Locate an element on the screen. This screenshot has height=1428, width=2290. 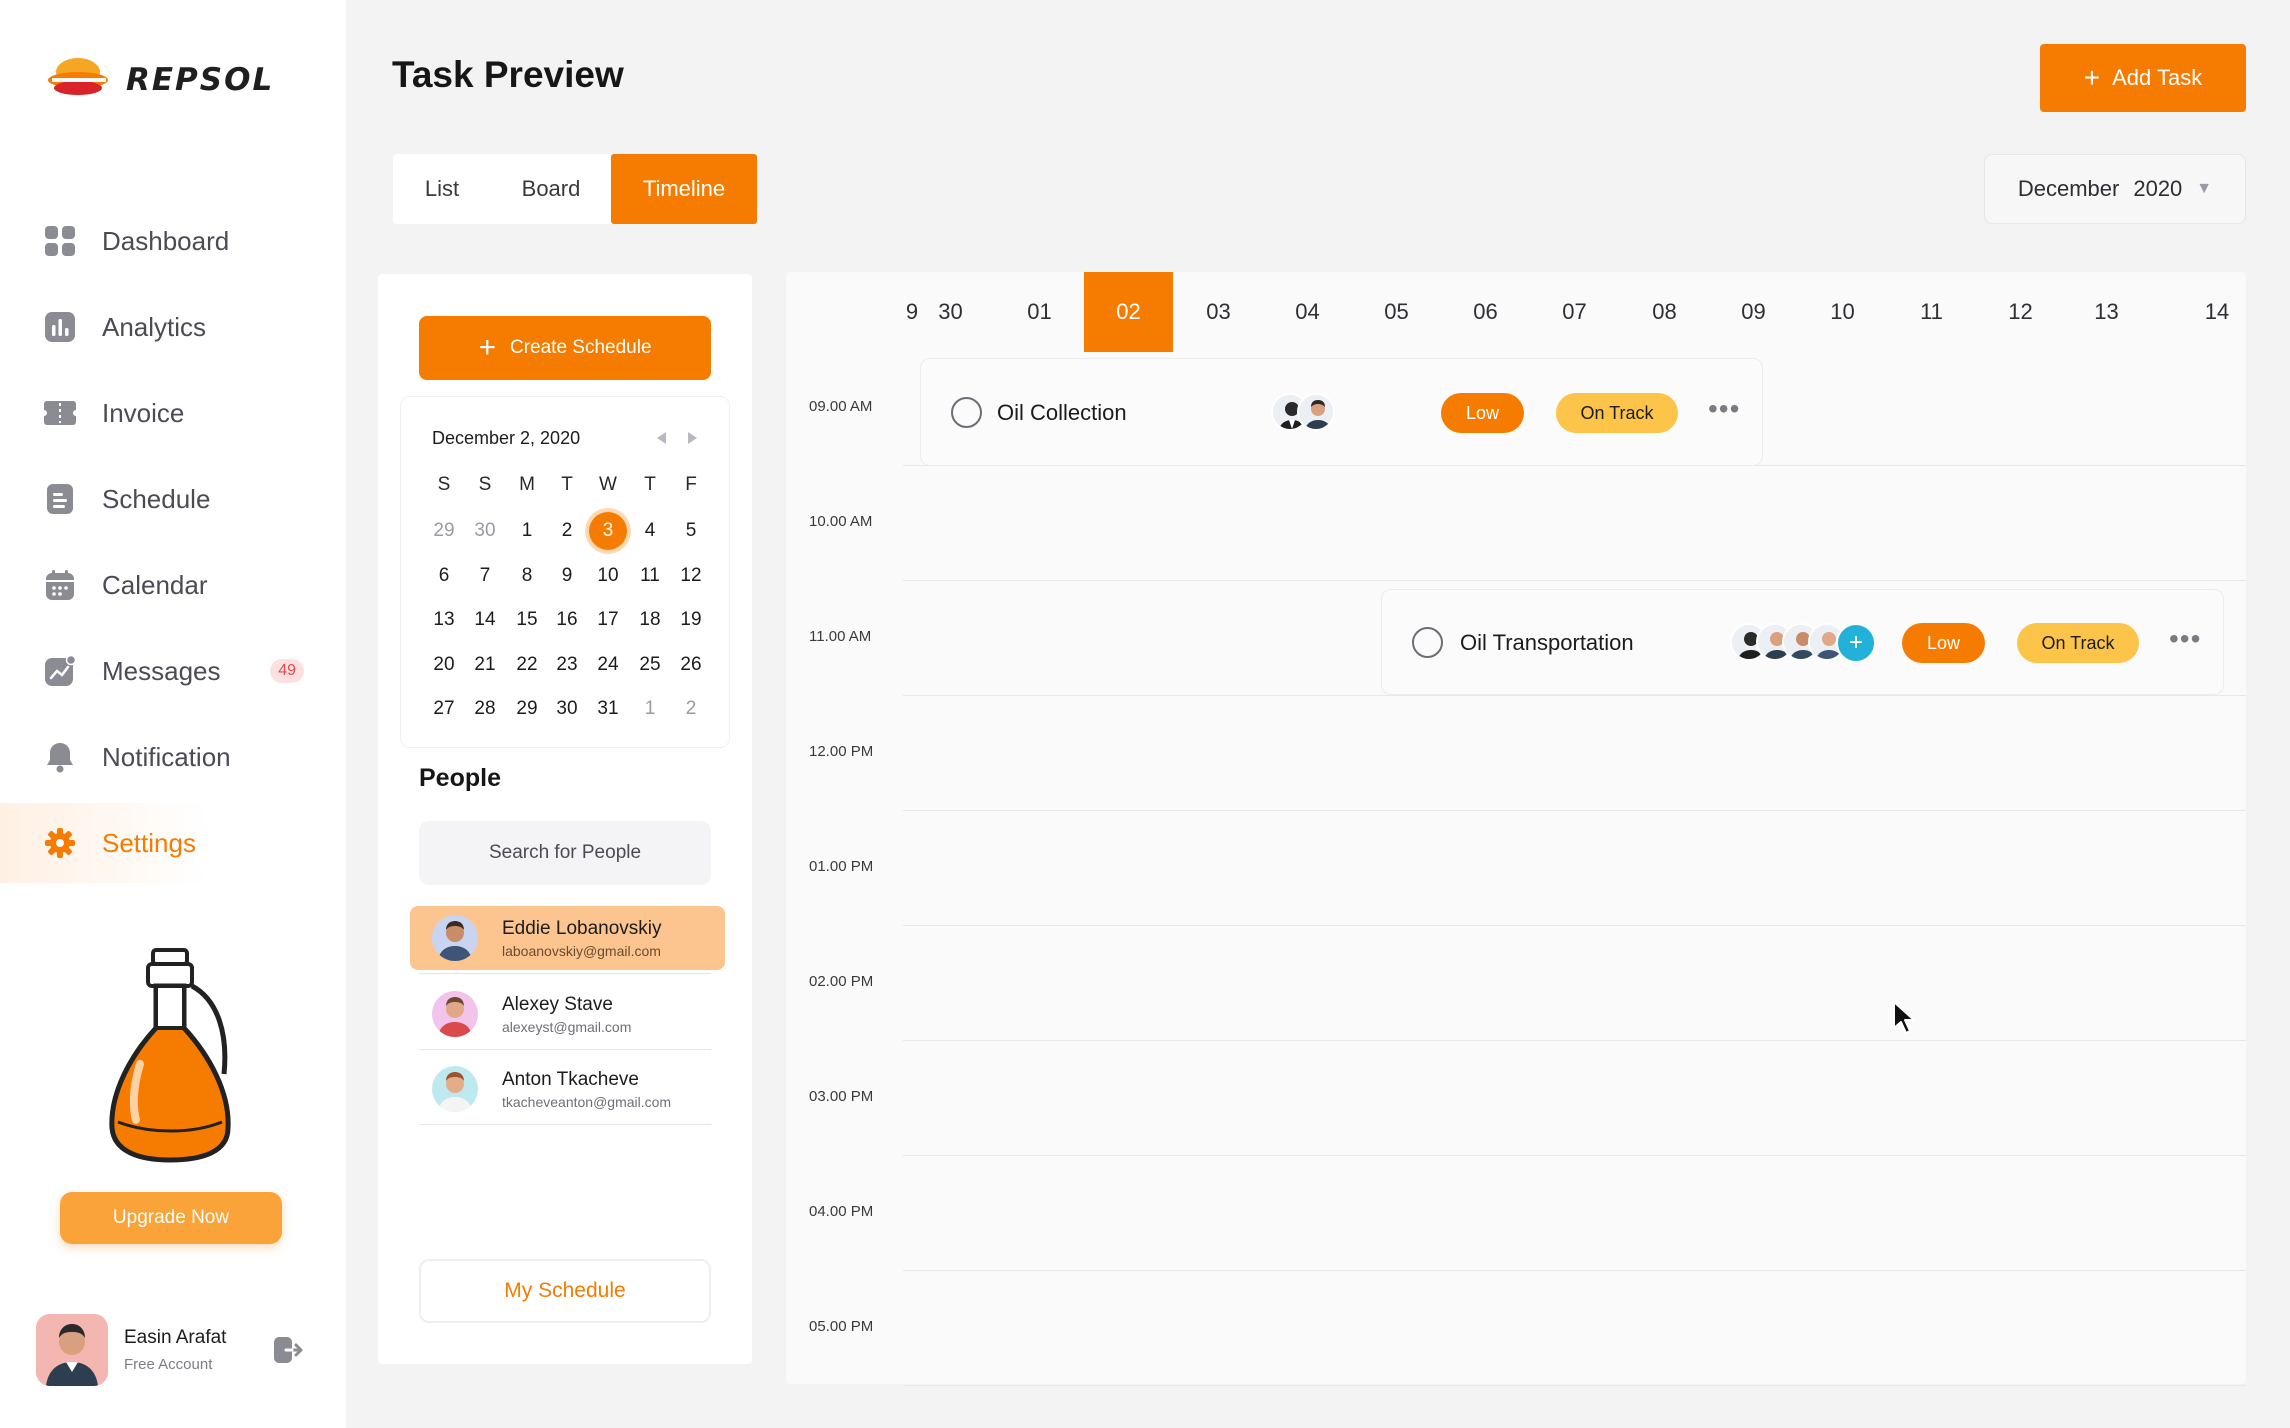
tab-board: Board is located at coordinates (551, 189).